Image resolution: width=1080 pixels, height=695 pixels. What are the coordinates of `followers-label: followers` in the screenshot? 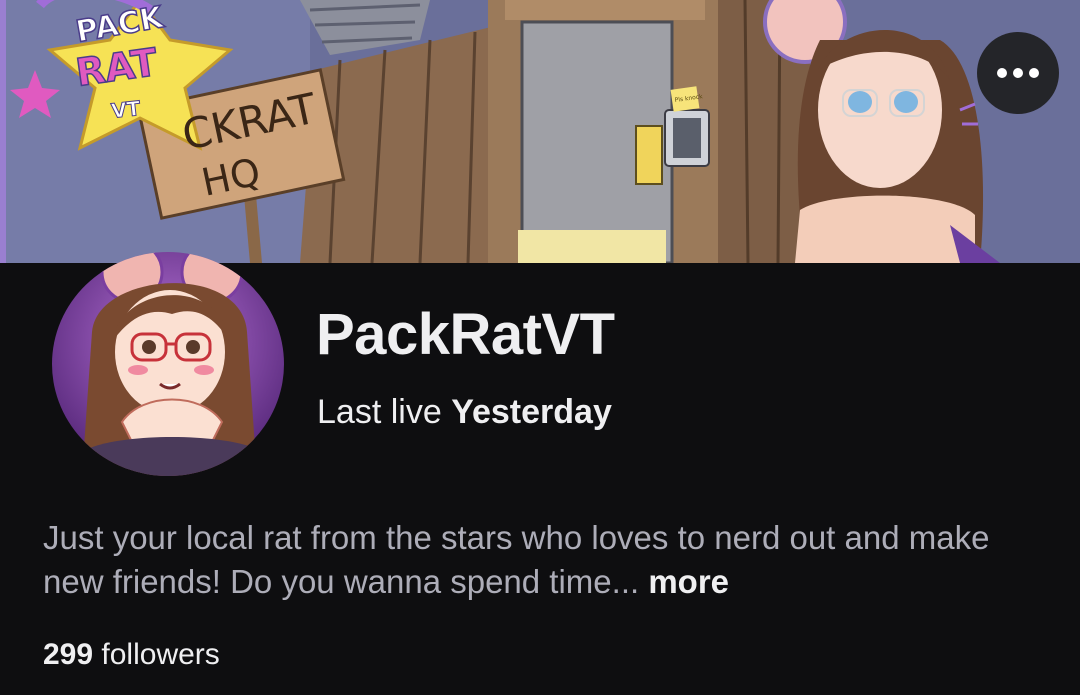 It's located at (160, 654).